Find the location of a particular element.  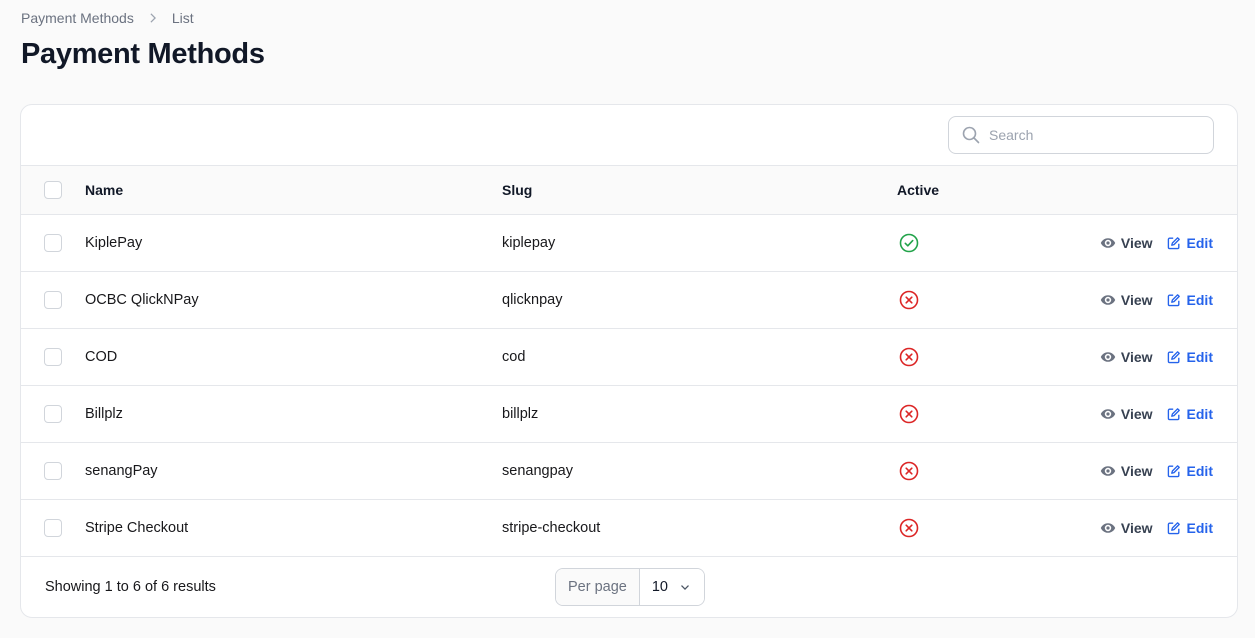

per-page-label: Per page is located at coordinates (598, 587).